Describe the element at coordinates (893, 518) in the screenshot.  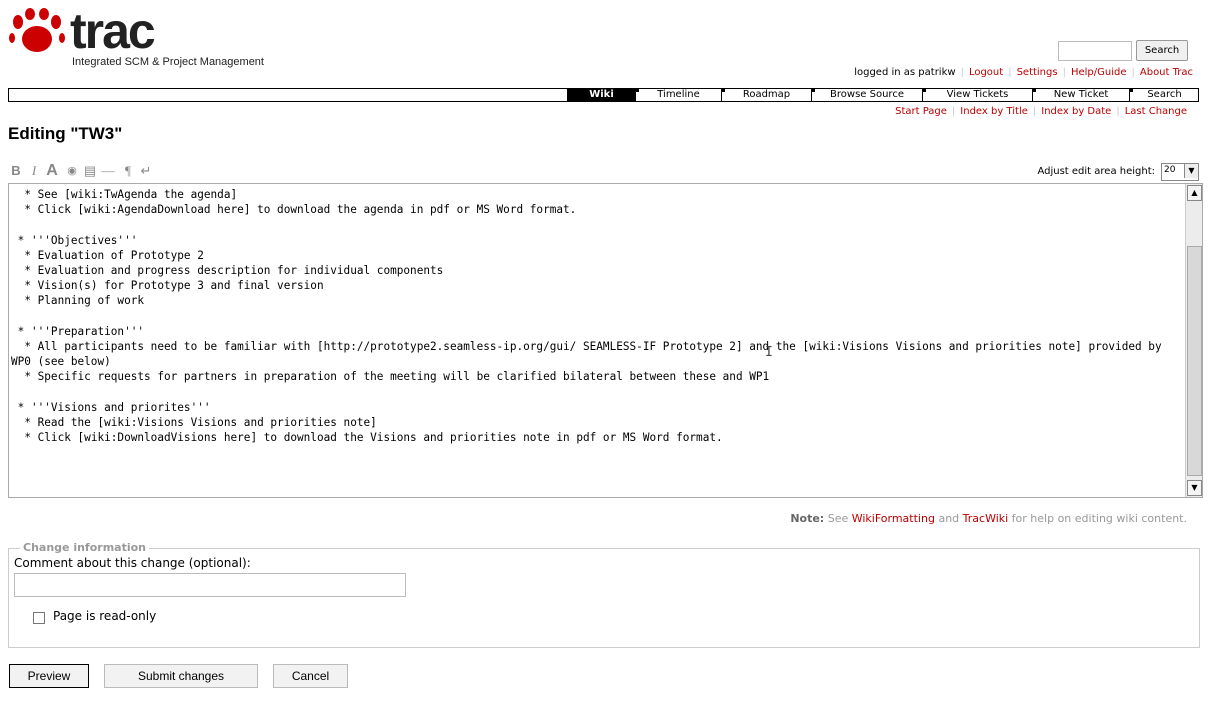
I see `wikiformatting-link: WikiFormatting` at that location.